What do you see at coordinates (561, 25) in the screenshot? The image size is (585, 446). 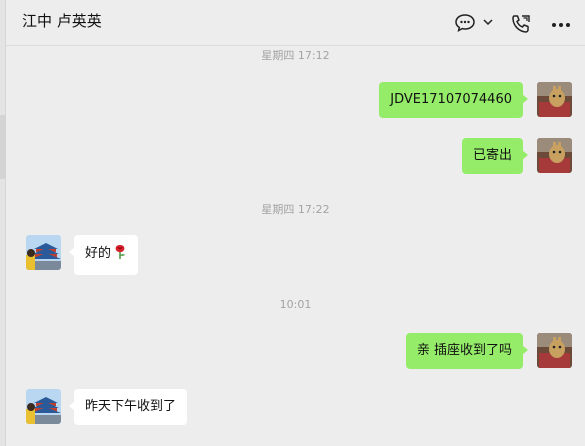 I see `more-dots-icon` at bounding box center [561, 25].